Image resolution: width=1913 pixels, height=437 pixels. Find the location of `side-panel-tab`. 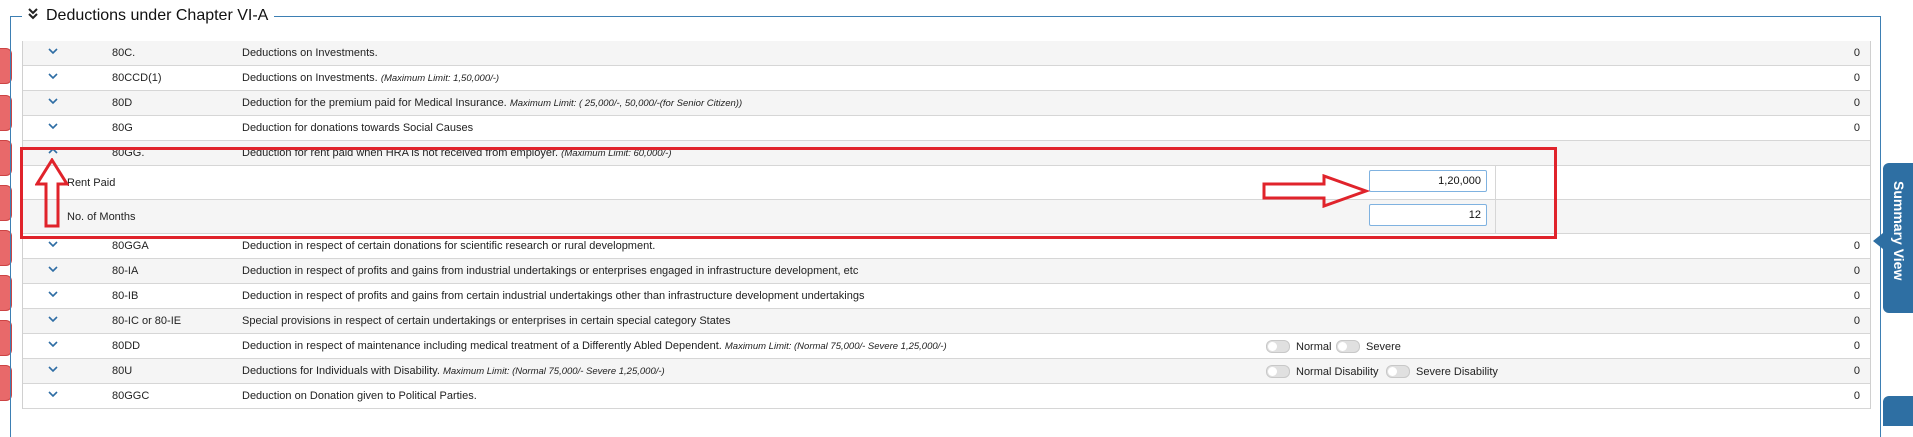

side-panel-tab is located at coordinates (1898, 411).